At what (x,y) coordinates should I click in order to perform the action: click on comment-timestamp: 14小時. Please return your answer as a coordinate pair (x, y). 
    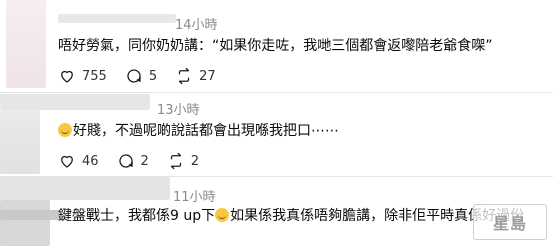
    Looking at the image, I should click on (196, 25).